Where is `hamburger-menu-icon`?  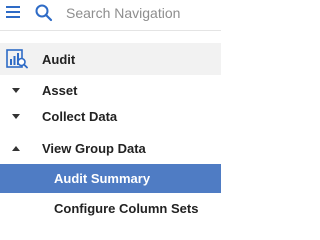
hamburger-menu-icon is located at coordinates (13, 12).